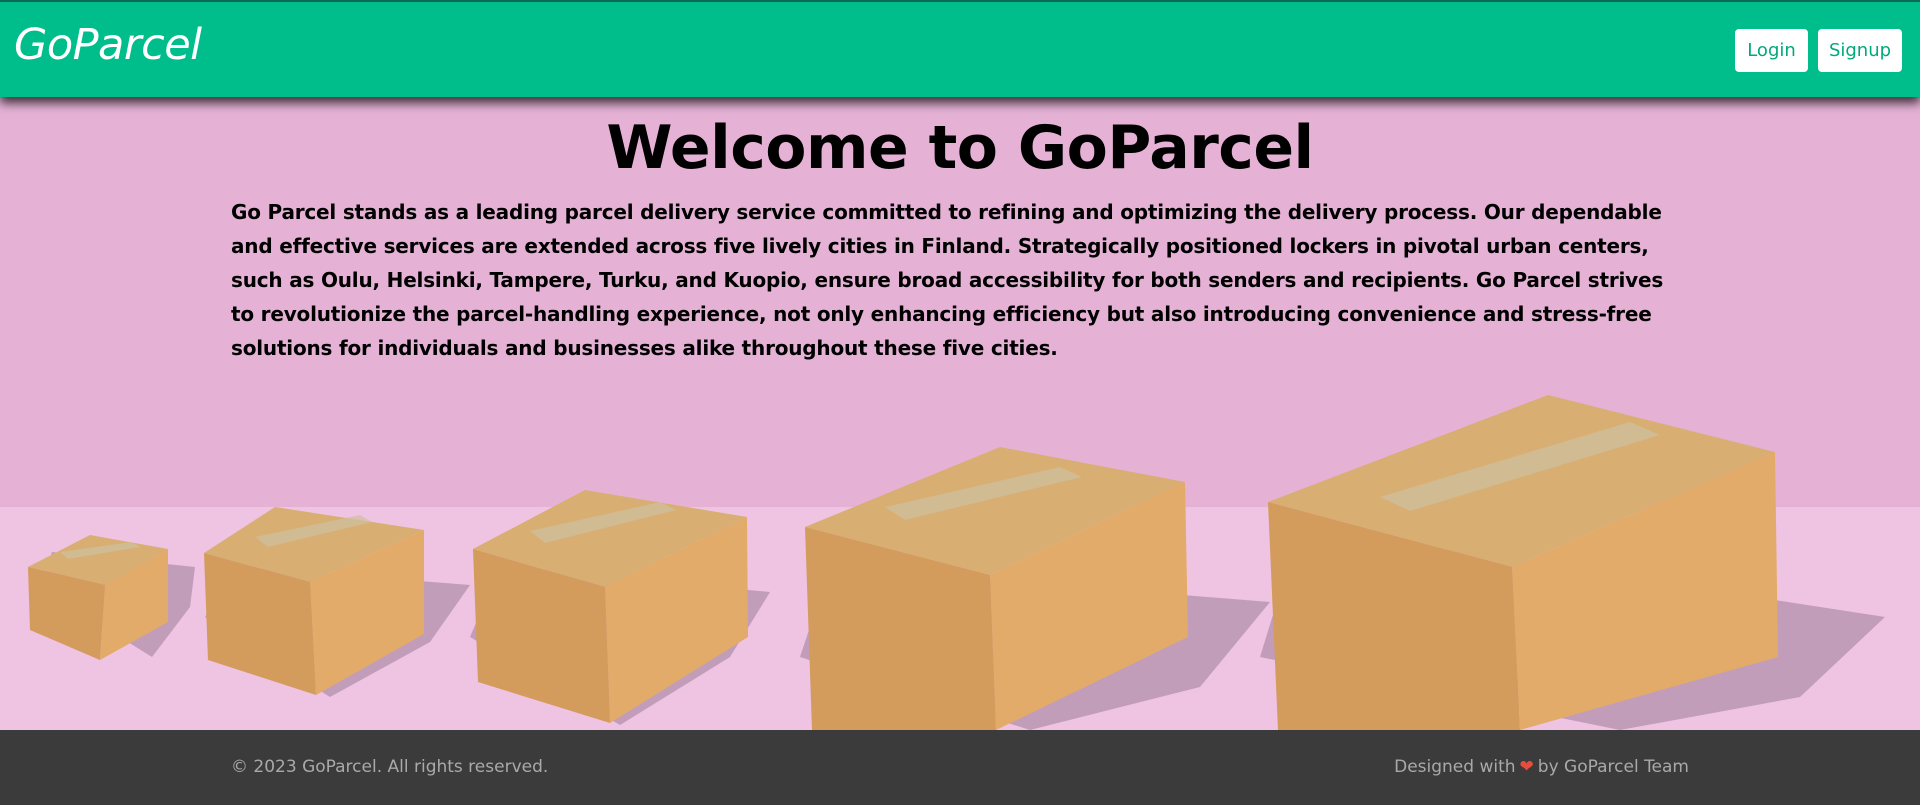 This screenshot has height=805, width=1920. I want to click on login-button: Login, so click(1771, 50).